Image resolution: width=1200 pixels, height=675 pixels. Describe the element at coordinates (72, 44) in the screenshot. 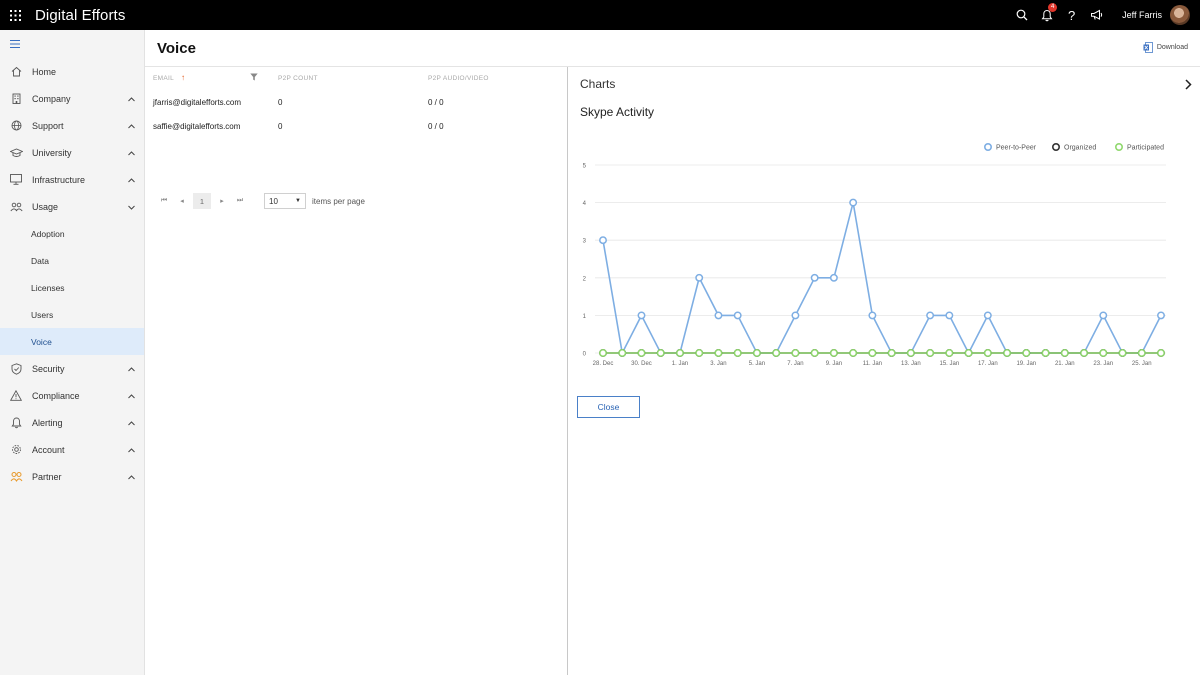

I see `hamburger-menu-icon` at that location.